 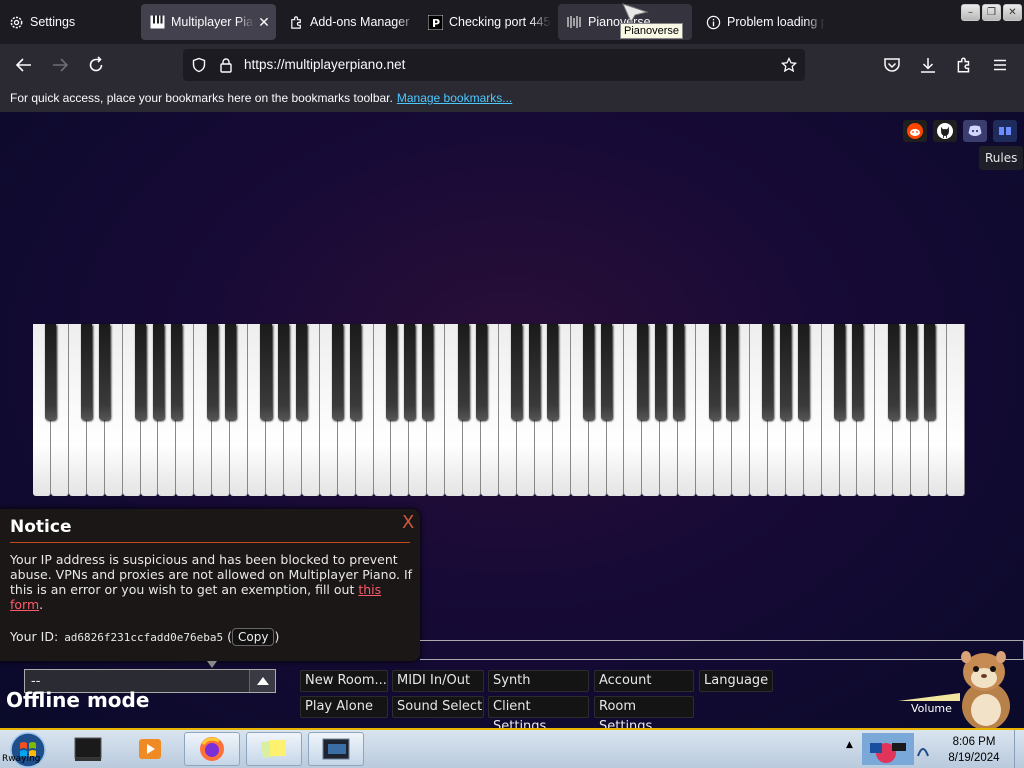 What do you see at coordinates (776, 22) in the screenshot?
I see `tab-label: Problem loading page` at bounding box center [776, 22].